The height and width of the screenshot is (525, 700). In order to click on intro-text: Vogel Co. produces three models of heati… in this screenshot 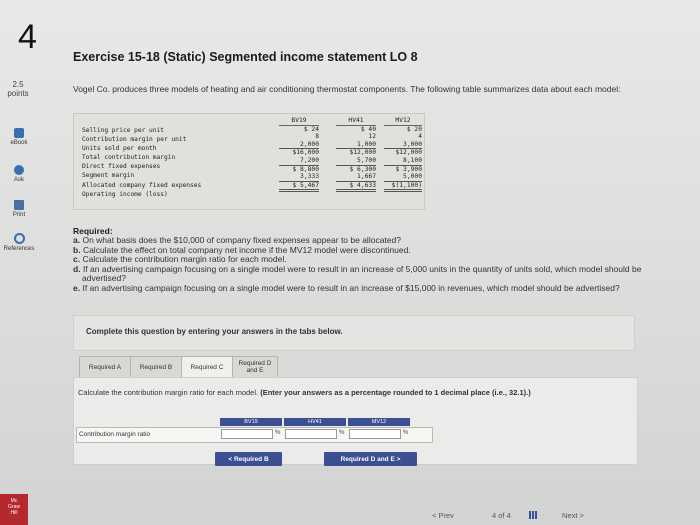, I will do `click(347, 89)`.